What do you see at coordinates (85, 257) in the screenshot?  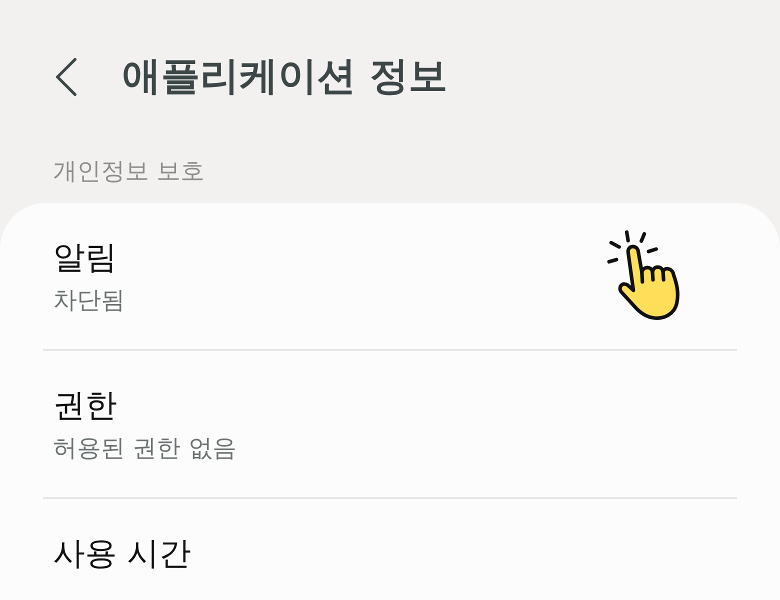 I see `setting-title: 알림` at bounding box center [85, 257].